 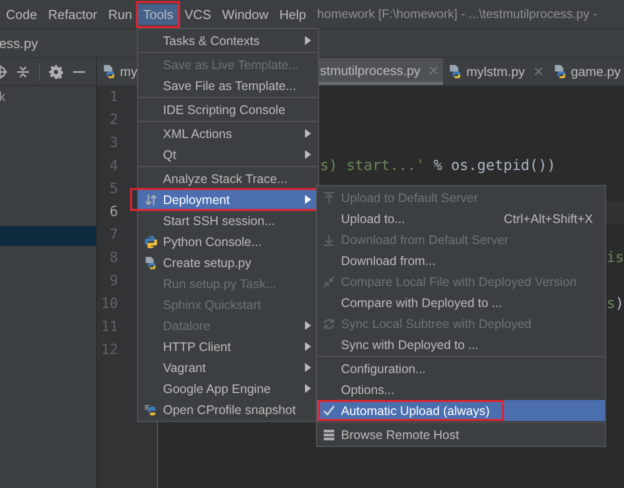 What do you see at coordinates (615, 304) in the screenshot?
I see `code-line: s)` at bounding box center [615, 304].